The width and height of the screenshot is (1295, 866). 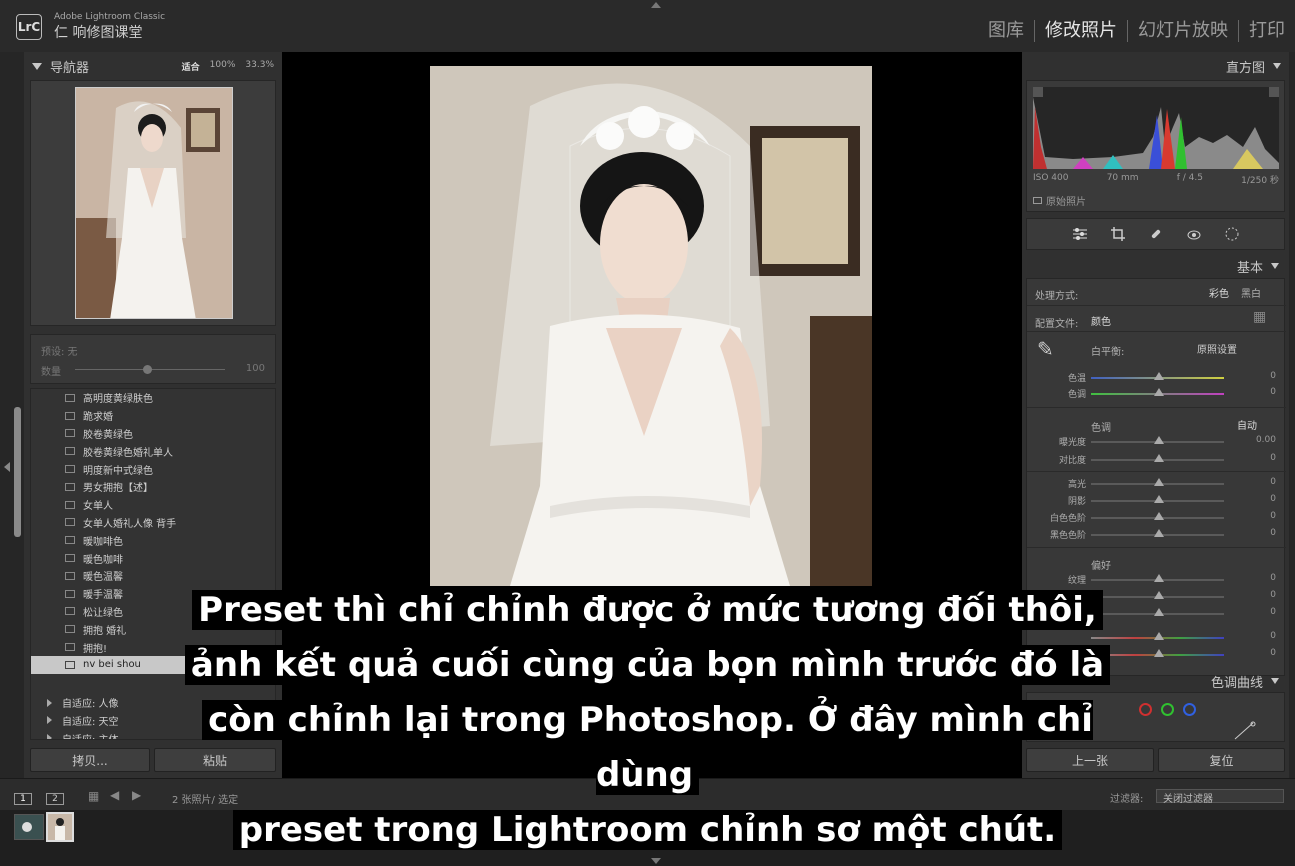 What do you see at coordinates (153, 558) in the screenshot?
I see `preset-item: 暖色咖啡` at bounding box center [153, 558].